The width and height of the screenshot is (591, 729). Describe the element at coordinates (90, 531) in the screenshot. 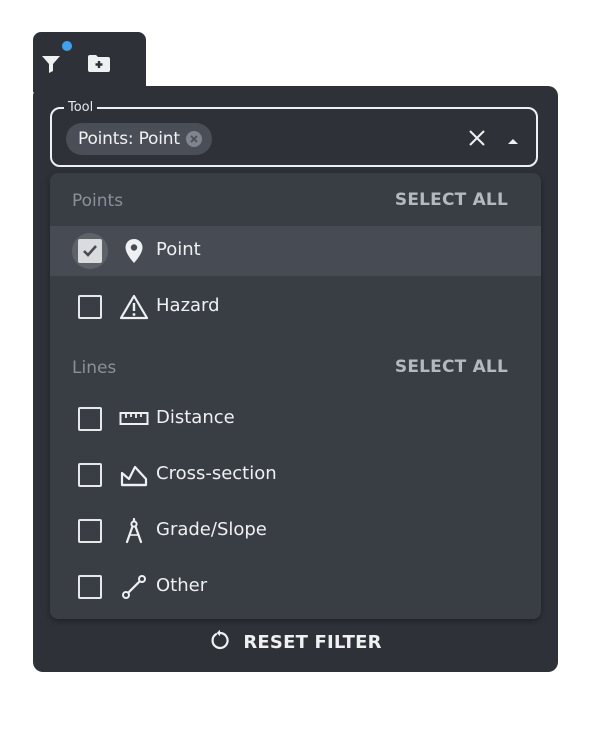

I see `checkbox-grade-slope` at that location.